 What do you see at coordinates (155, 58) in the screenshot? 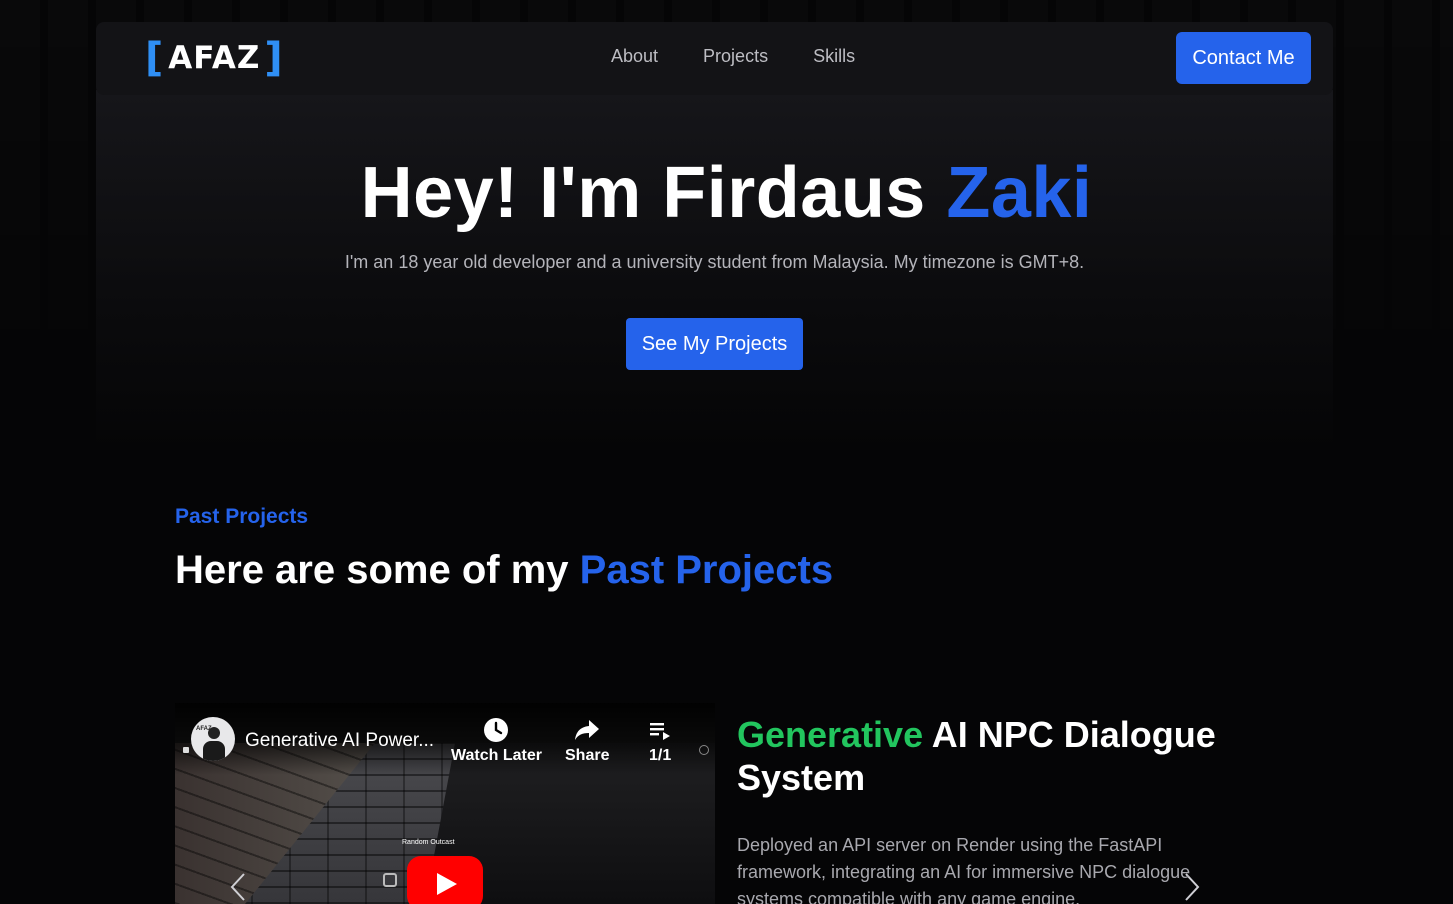
I see `logo-bracket-left: [` at bounding box center [155, 58].